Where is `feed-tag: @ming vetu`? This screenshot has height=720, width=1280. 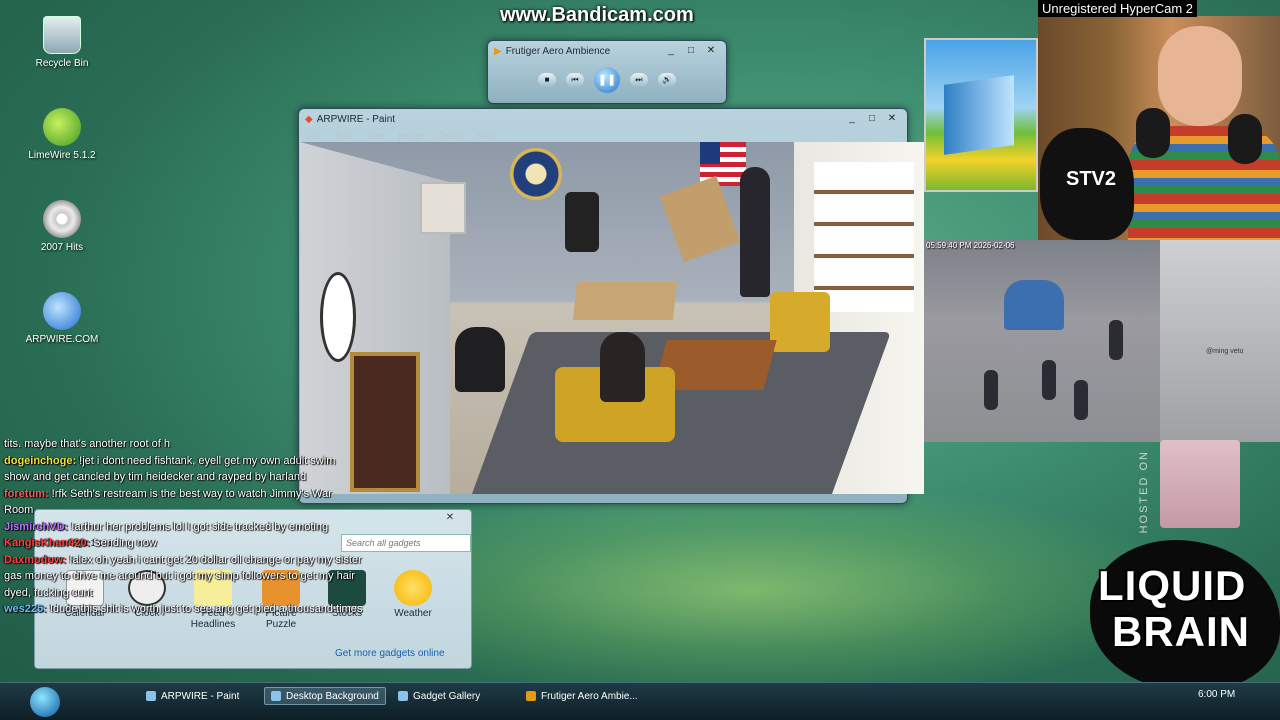
feed-tag: @ming vetu is located at coordinates (1225, 351).